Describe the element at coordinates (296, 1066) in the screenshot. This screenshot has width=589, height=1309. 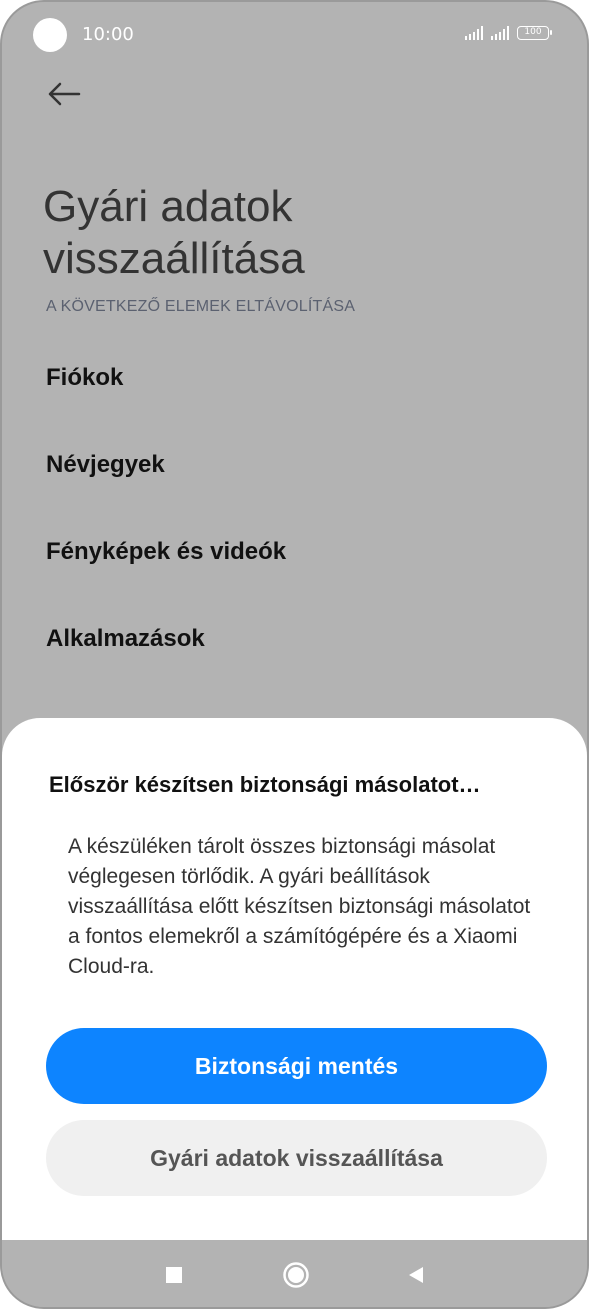
I see `backup-button: Biztonsági mentés` at that location.